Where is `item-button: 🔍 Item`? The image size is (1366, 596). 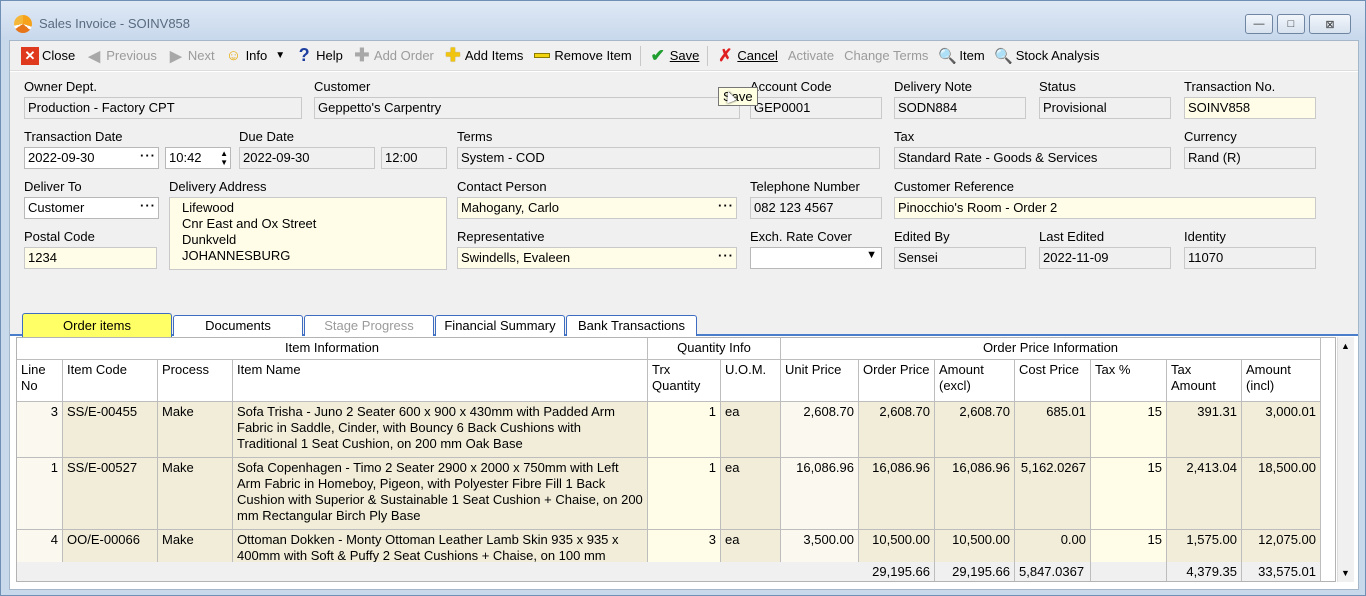
item-button: 🔍 Item is located at coordinates (961, 56).